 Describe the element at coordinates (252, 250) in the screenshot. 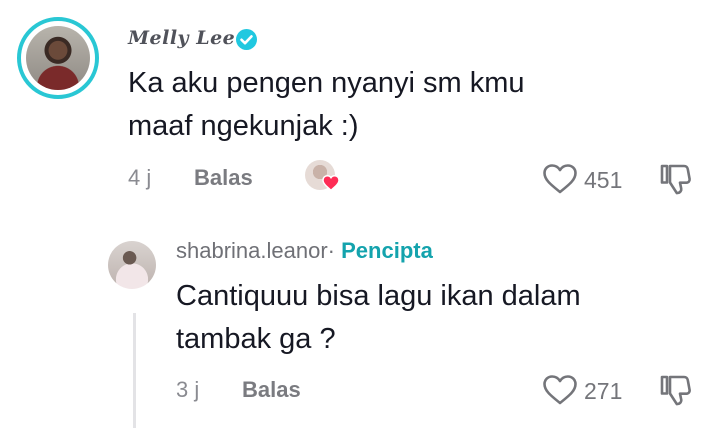

I see `replier-name: shabrina.leanor` at that location.